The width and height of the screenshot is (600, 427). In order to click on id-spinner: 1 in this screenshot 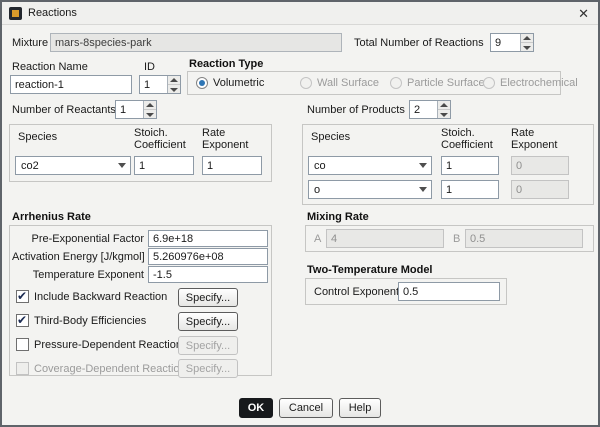, I will do `click(160, 84)`.